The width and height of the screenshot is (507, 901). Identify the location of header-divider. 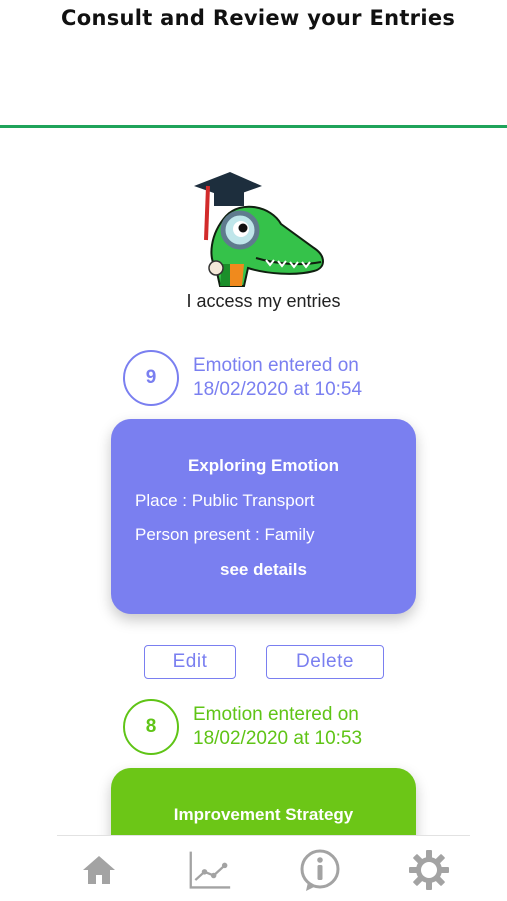
(253, 126).